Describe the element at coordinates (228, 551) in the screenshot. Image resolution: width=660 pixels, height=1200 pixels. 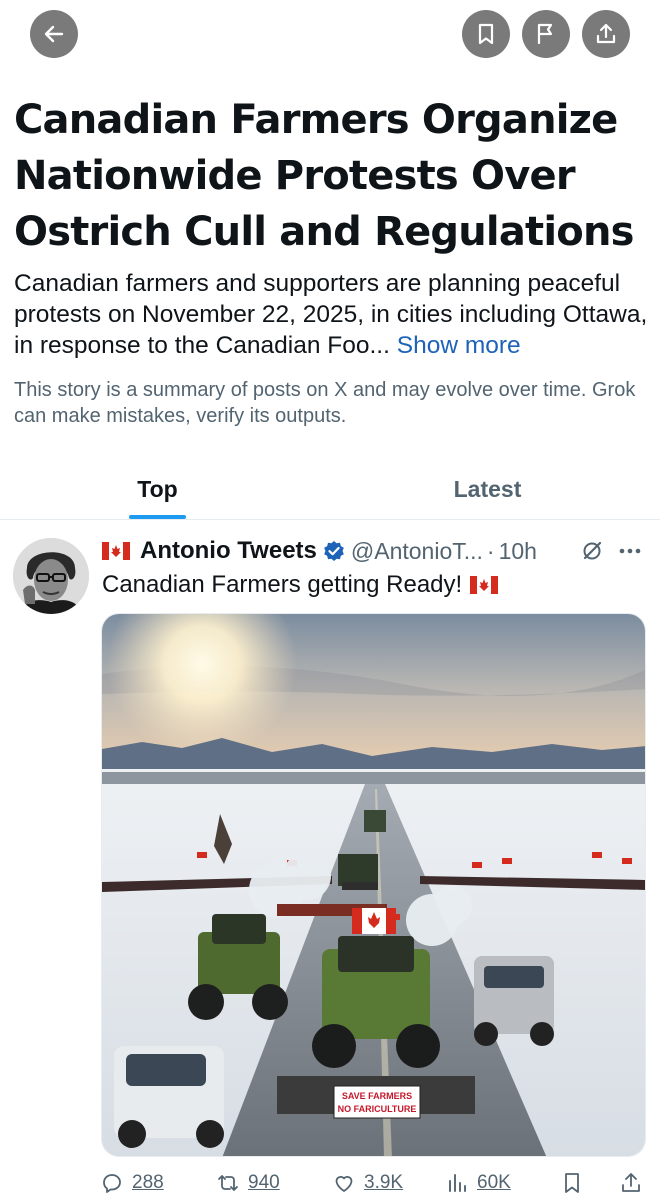
I see `author-name: Antonio Tweets` at that location.